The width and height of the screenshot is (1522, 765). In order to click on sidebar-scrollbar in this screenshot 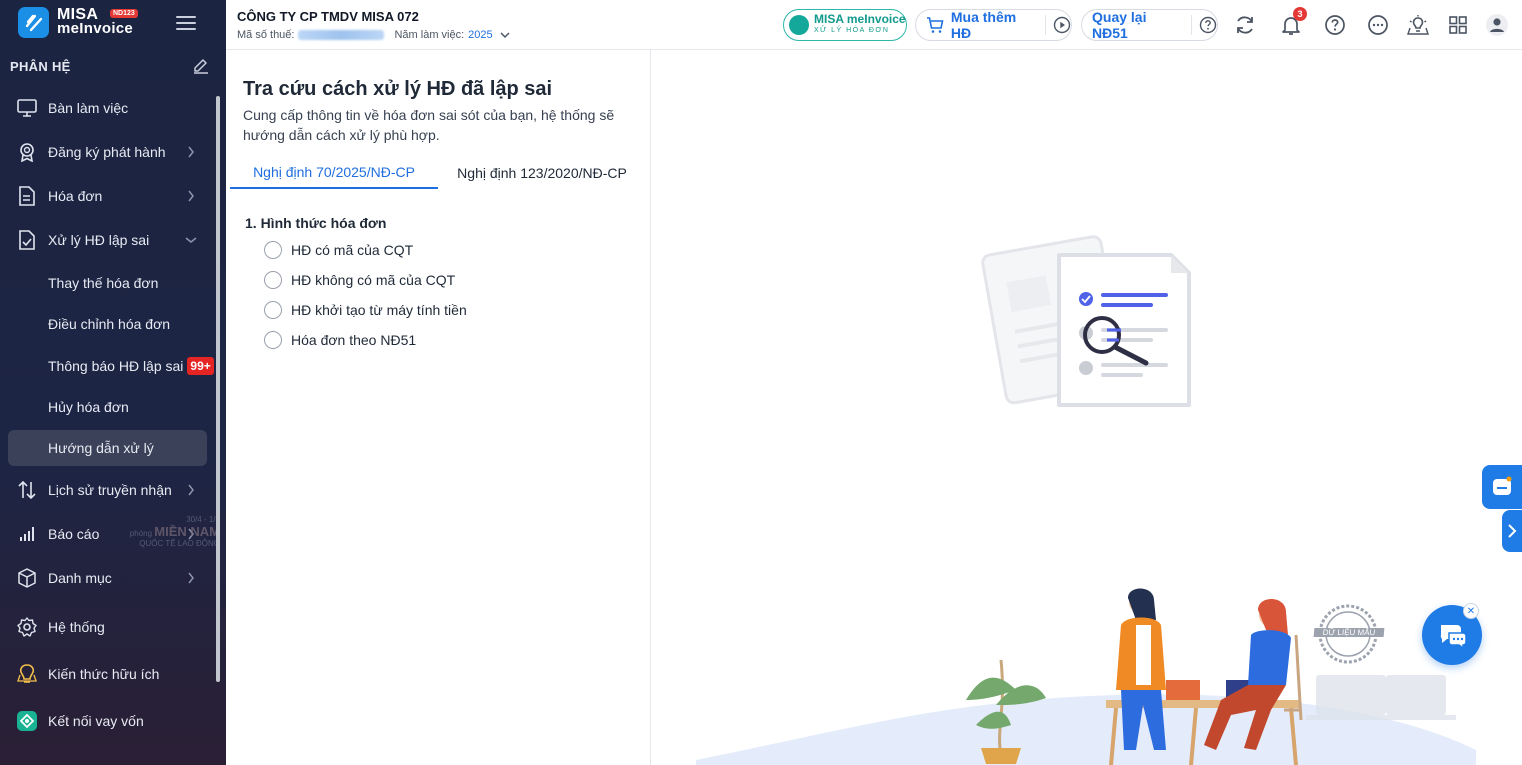, I will do `click(218, 389)`.